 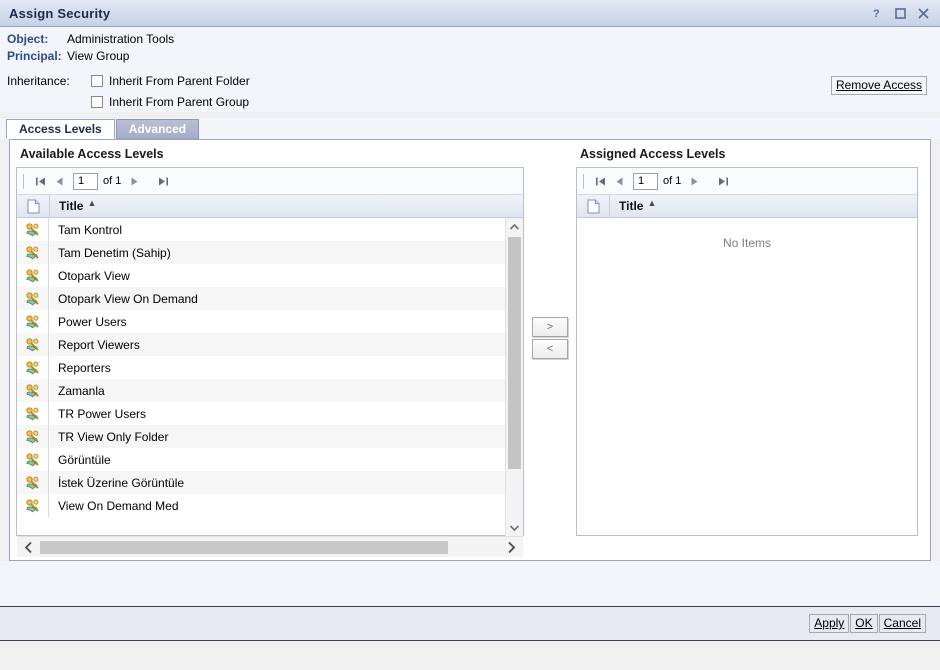 I want to click on window-title: Assign Security, so click(x=60, y=13).